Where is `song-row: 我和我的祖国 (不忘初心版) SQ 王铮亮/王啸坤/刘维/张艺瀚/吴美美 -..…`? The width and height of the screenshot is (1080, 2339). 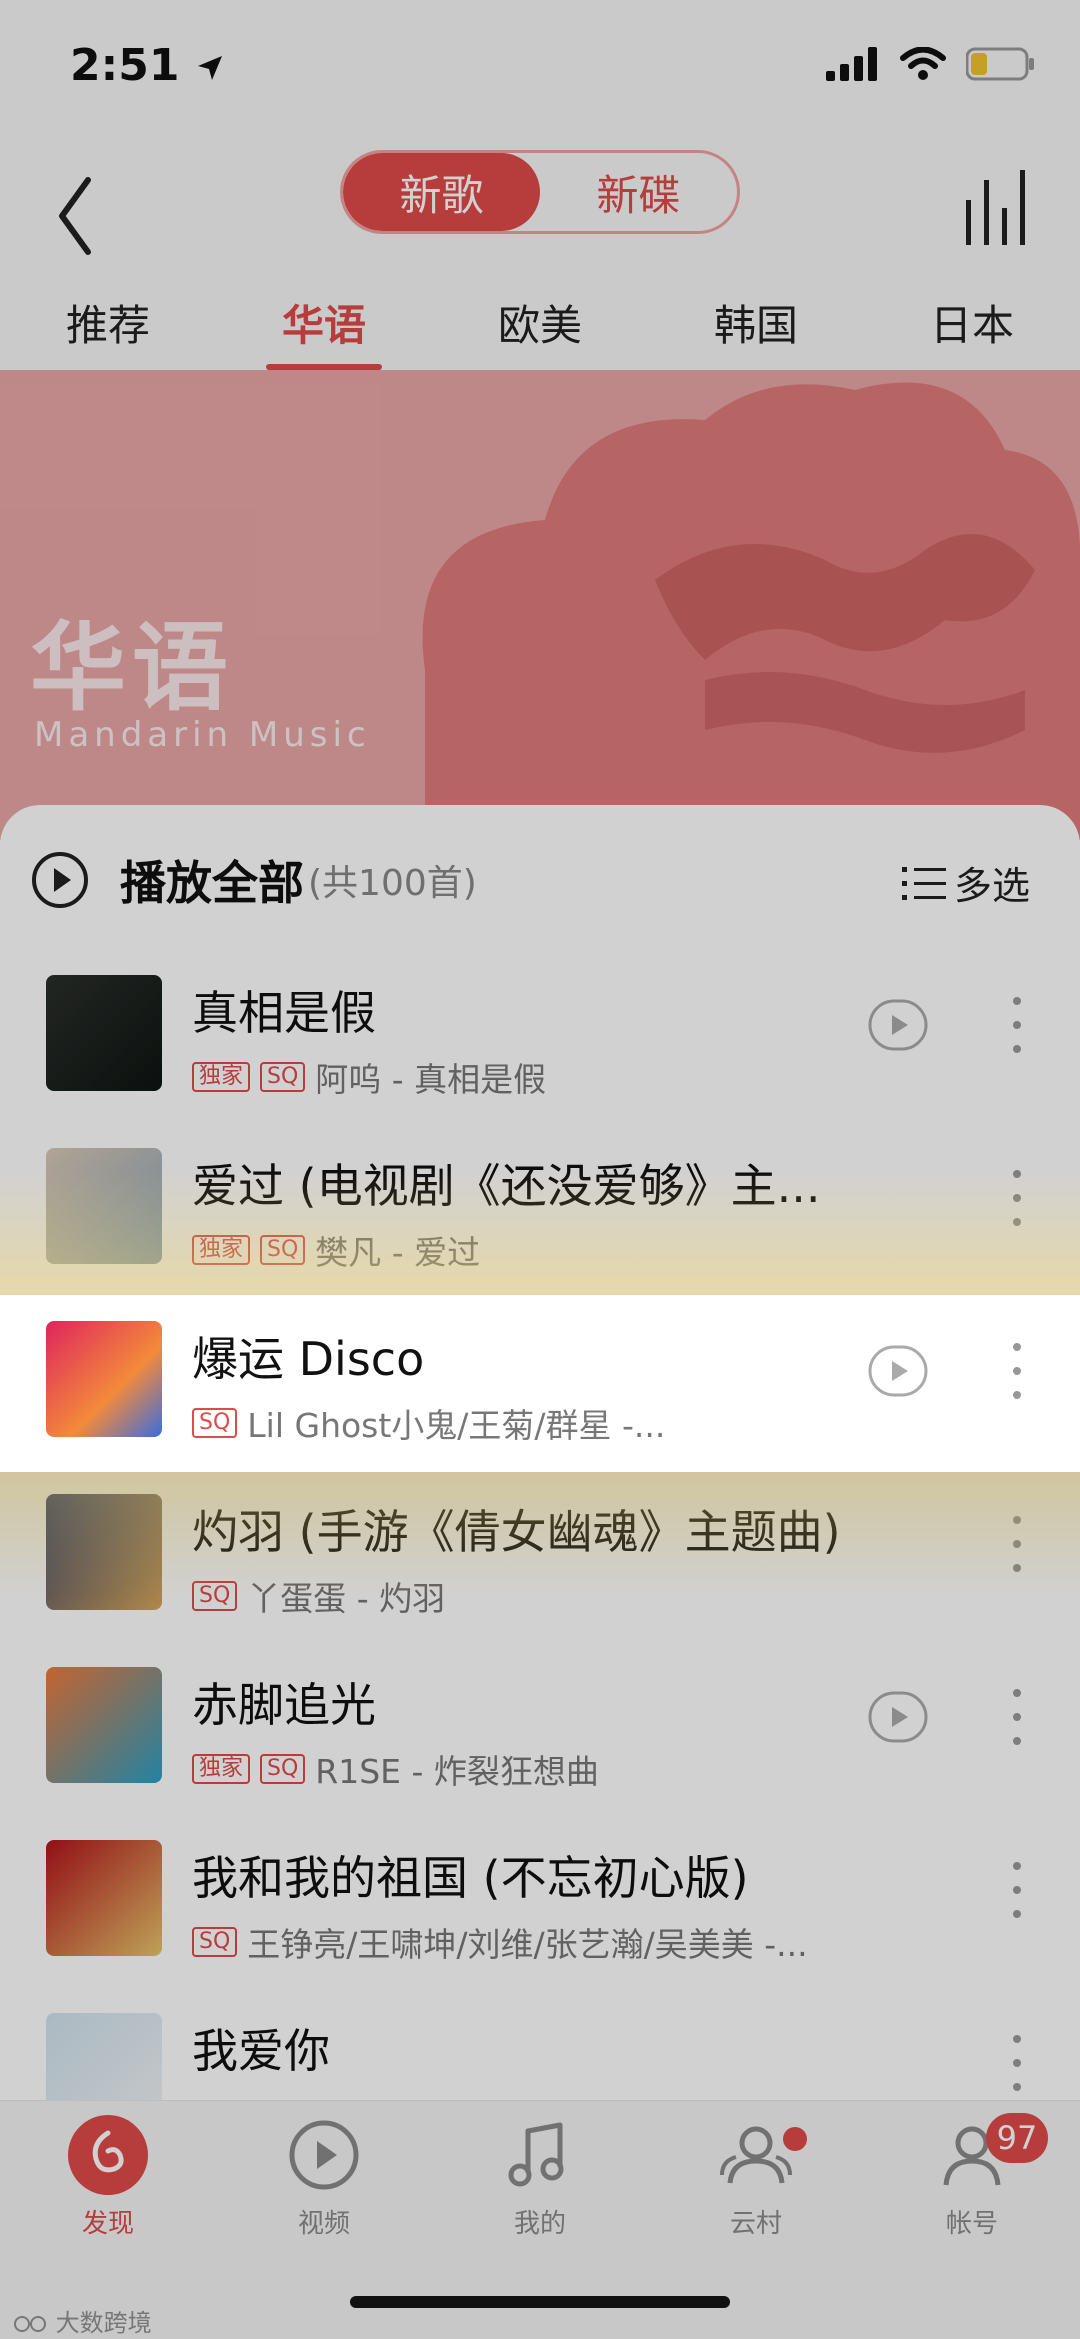 song-row: 我和我的祖国 (不忘初心版) SQ 王铮亮/王啸坤/刘维/张艺瀚/吴美美 -..… is located at coordinates (540, 1906).